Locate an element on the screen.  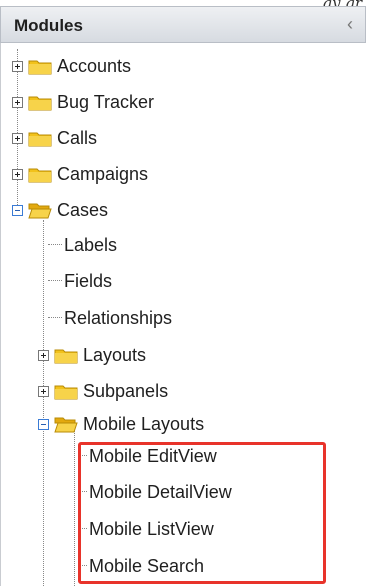
collapse-chevron-icon: ‹ is located at coordinates (350, 24).